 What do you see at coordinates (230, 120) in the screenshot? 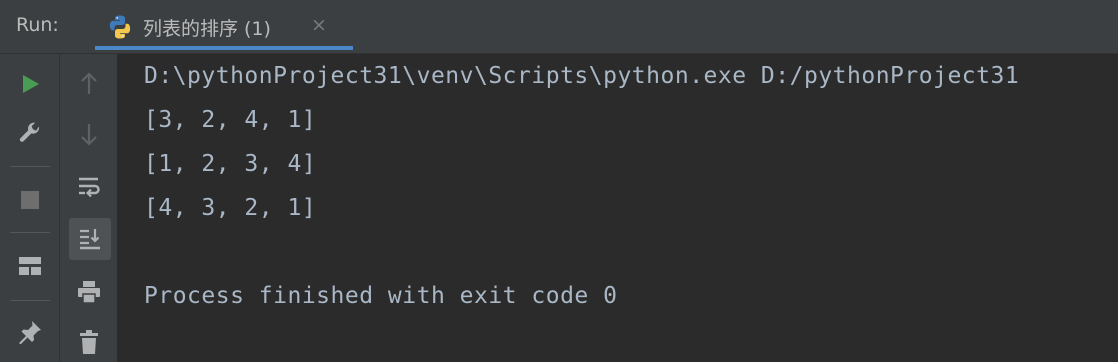
I see `console-line: [3, 2, 4, 1]` at bounding box center [230, 120].